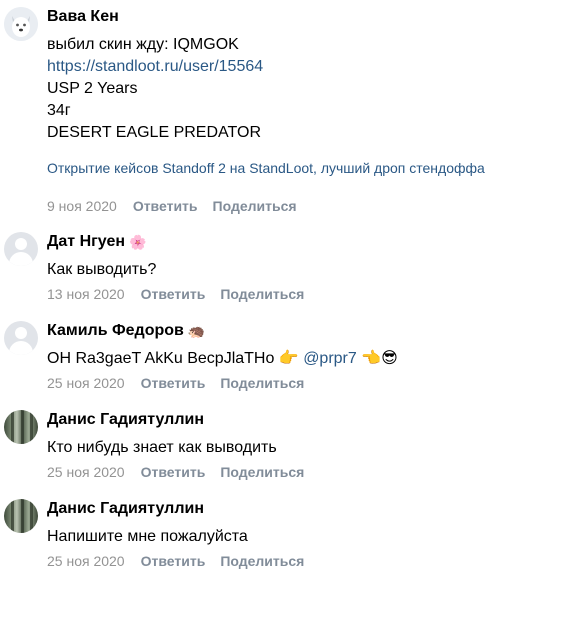 The width and height of the screenshot is (586, 628). I want to click on dog-icon, so click(21, 24).